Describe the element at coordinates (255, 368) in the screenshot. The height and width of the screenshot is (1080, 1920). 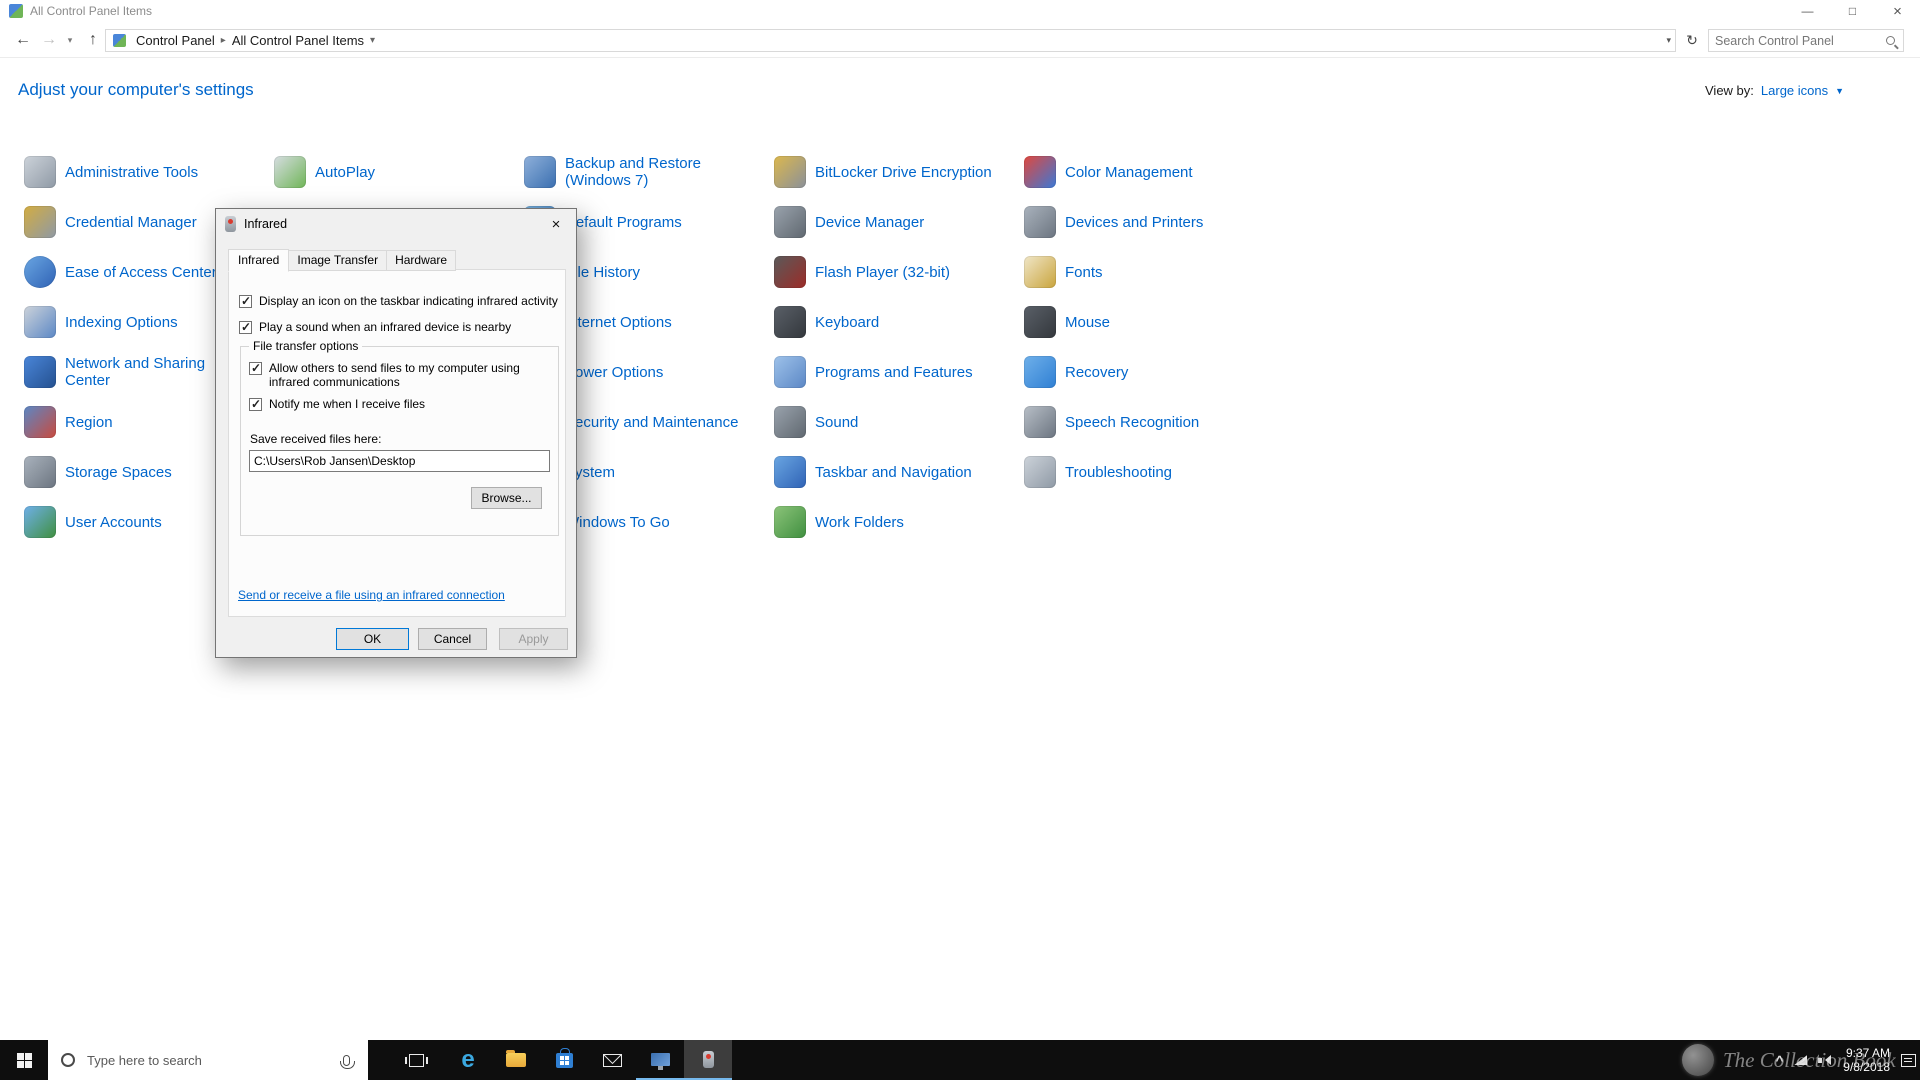
I see `checkbox-allow-files` at that location.